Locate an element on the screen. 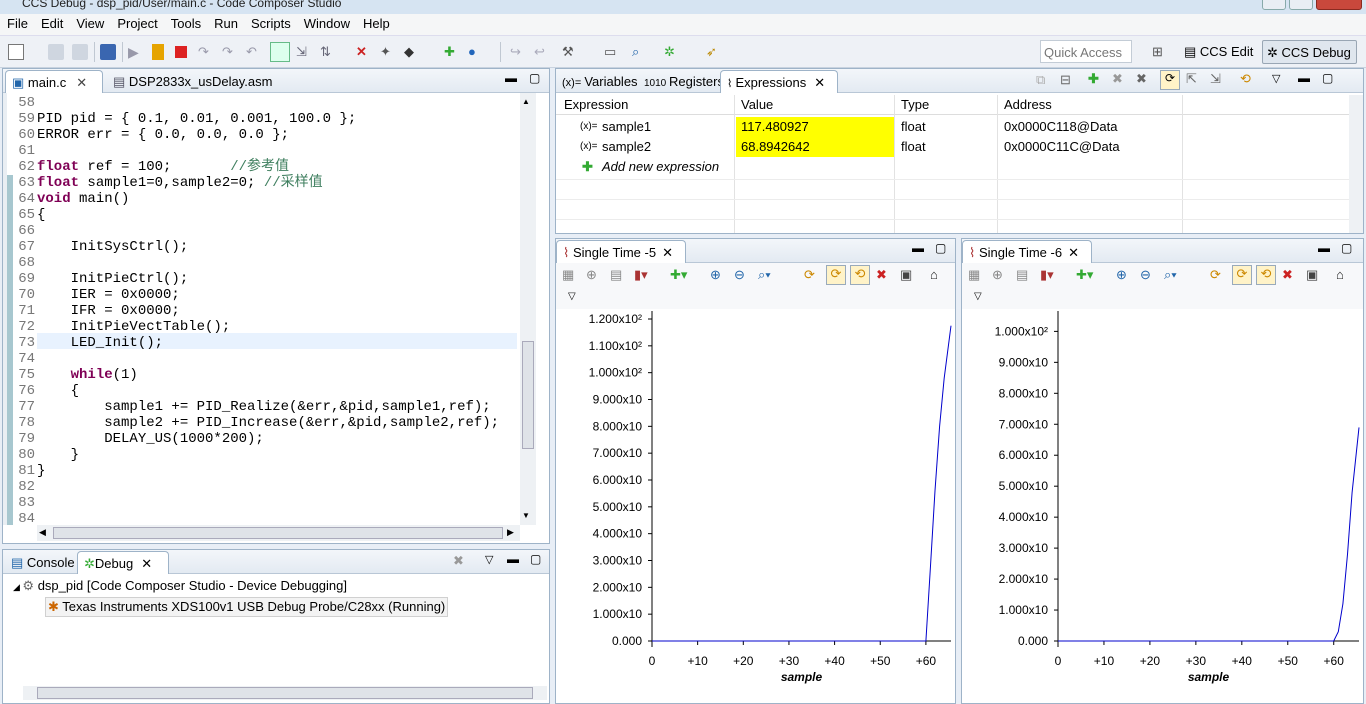  tab-debug: ✲Debug ✕ is located at coordinates (123, 562).